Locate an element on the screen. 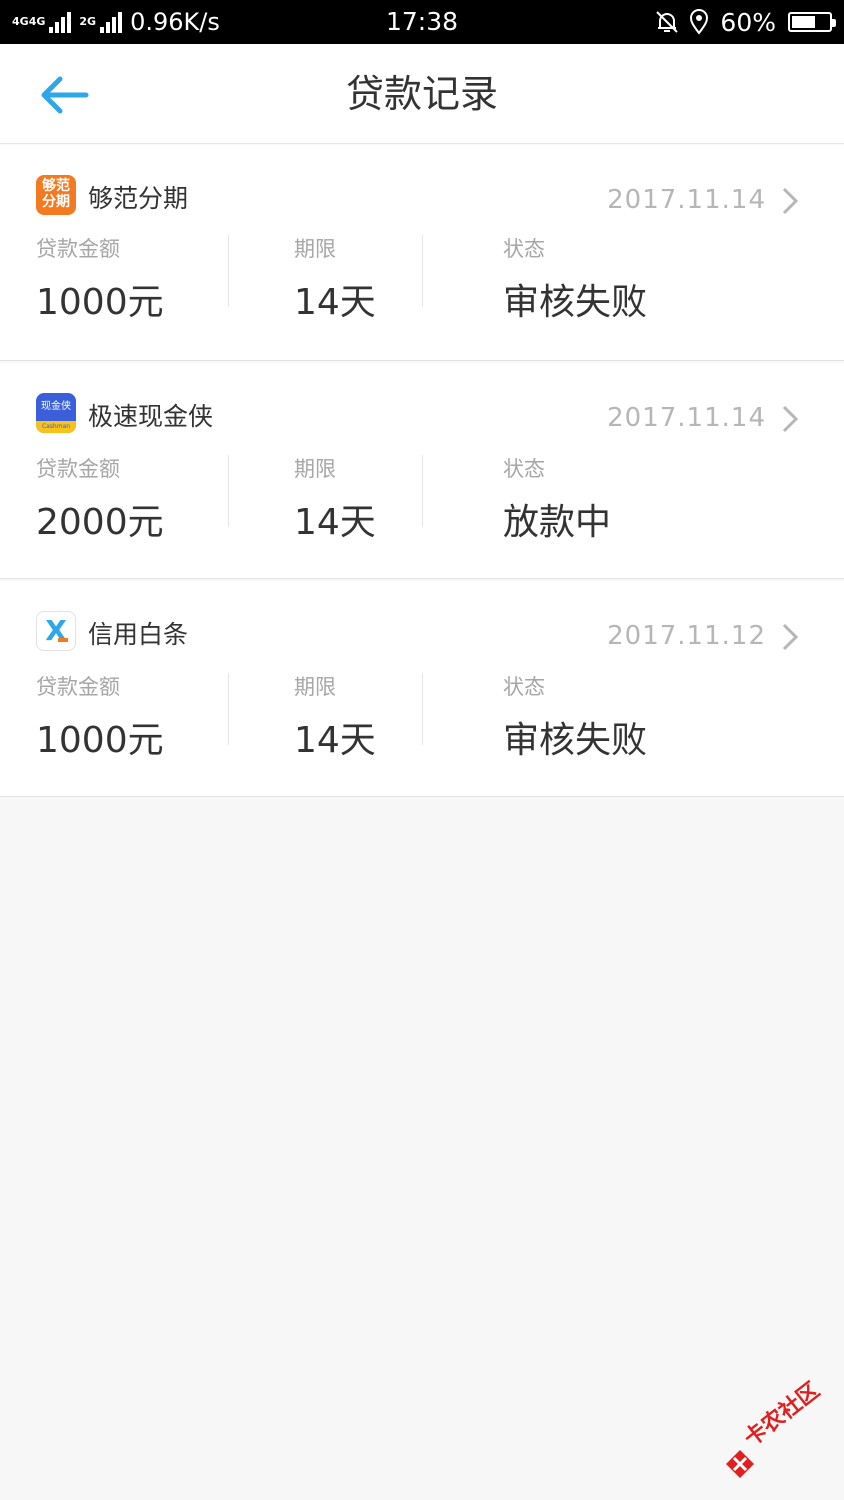  record-date: 2017.11.12 is located at coordinates (686, 636).